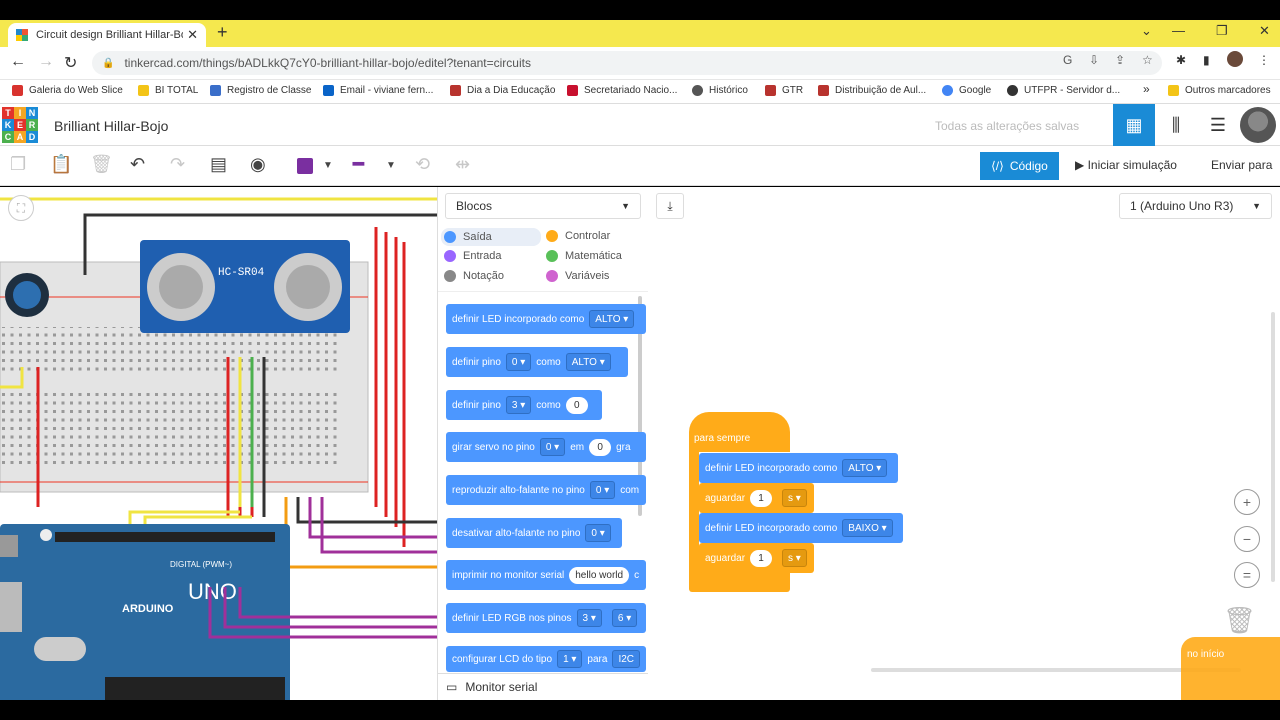 This screenshot has height=720, width=1280. I want to click on block-dropdown: 1 ▾, so click(570, 659).